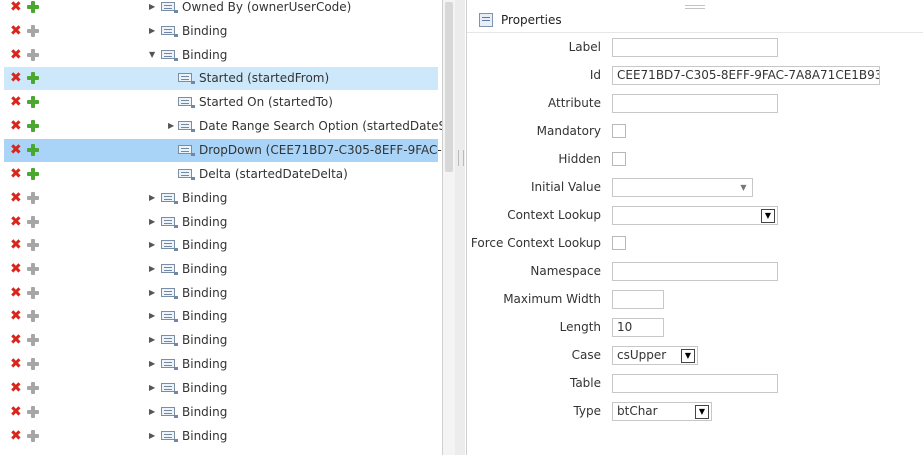  Describe the element at coordinates (223, 150) in the screenshot. I see `tree-row-selected: ✖ DropDown (CEE71BD7-C305-8EFF-9FAC-7` at that location.